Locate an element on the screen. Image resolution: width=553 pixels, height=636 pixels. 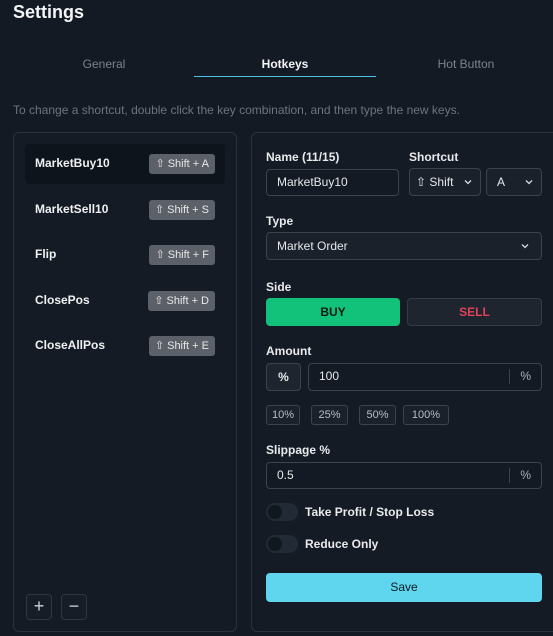
hotkey-name: ClosePos is located at coordinates (62, 300).